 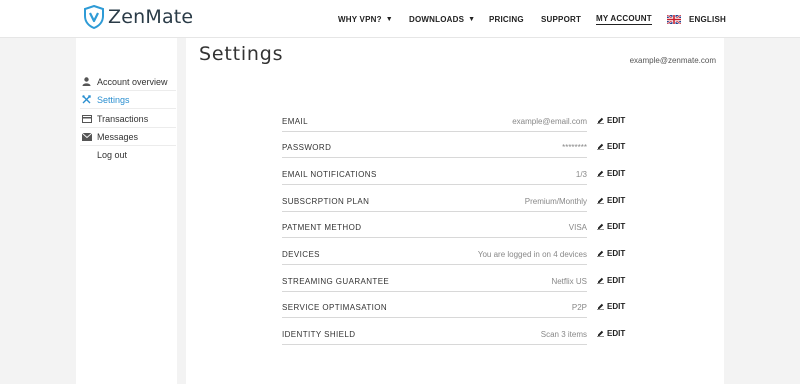 I want to click on setting-label: SUBSCRPTION PLAN, so click(x=326, y=201).